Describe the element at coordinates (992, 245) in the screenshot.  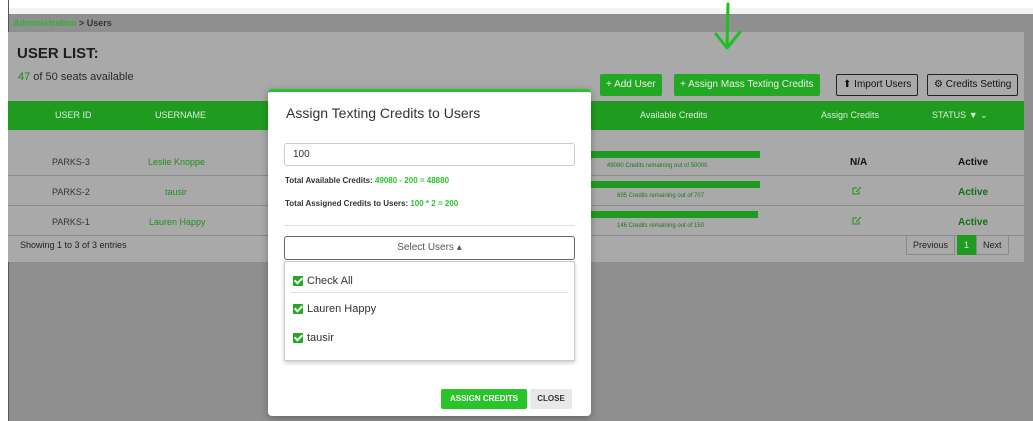
I see `pagination-next: Next` at that location.